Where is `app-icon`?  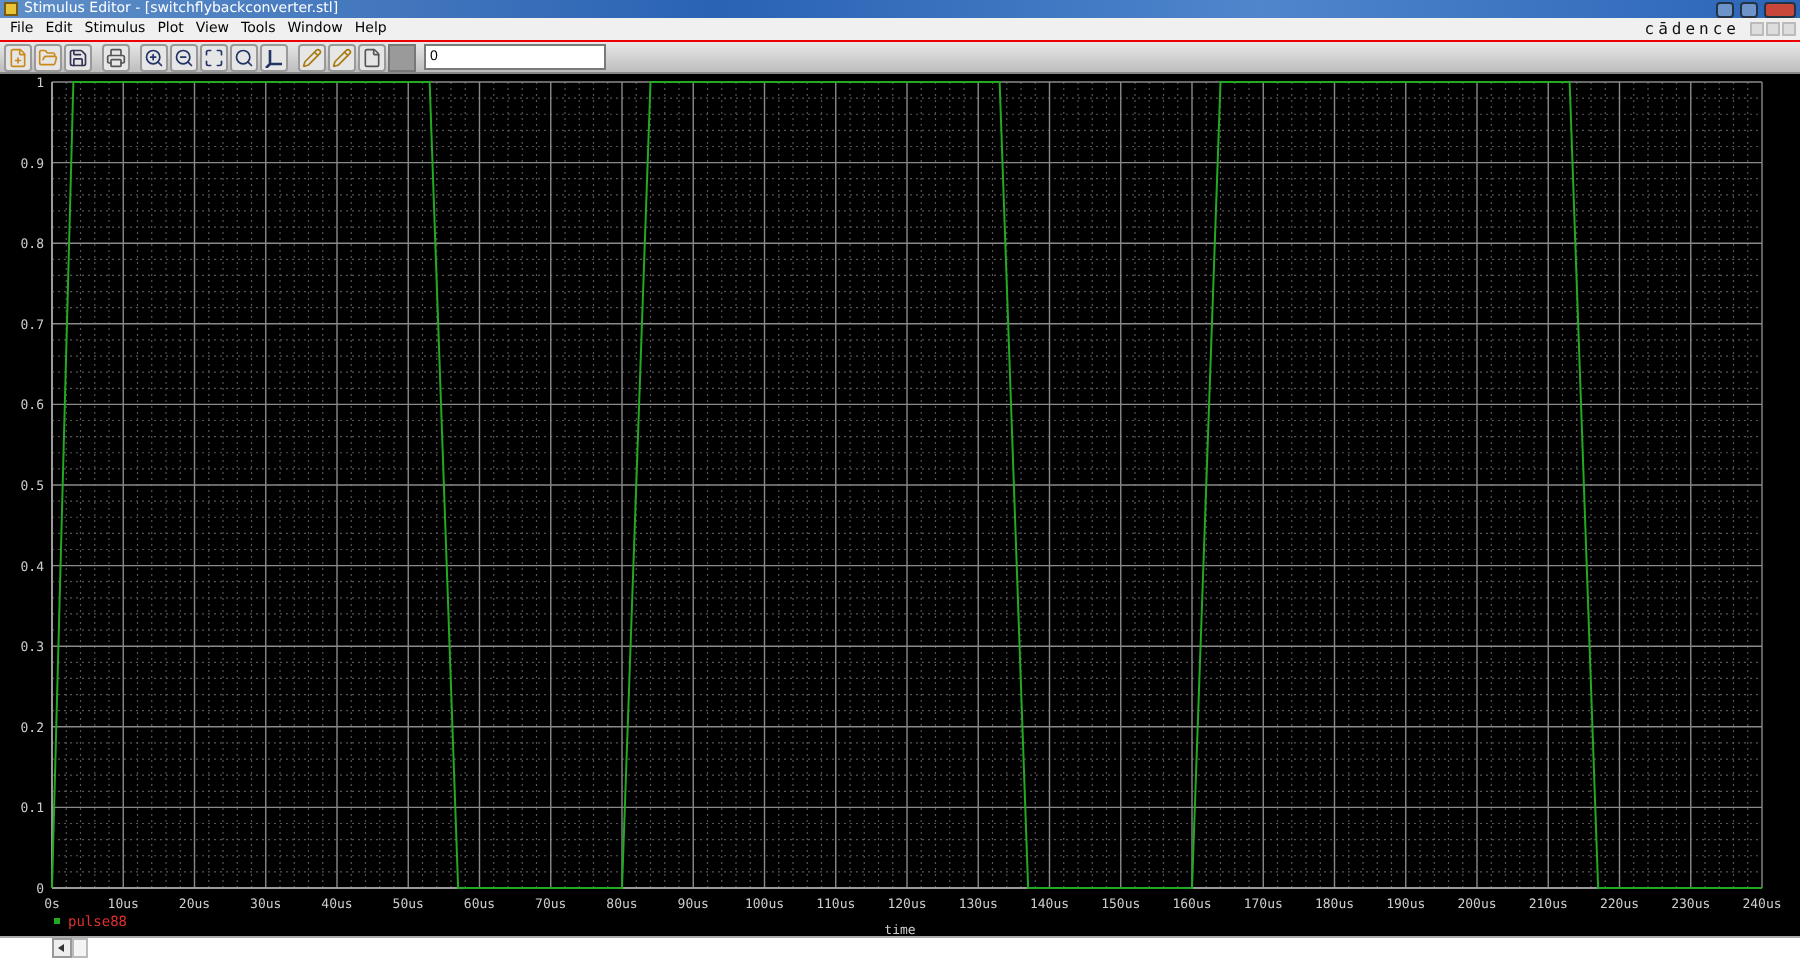
app-icon is located at coordinates (11, 9).